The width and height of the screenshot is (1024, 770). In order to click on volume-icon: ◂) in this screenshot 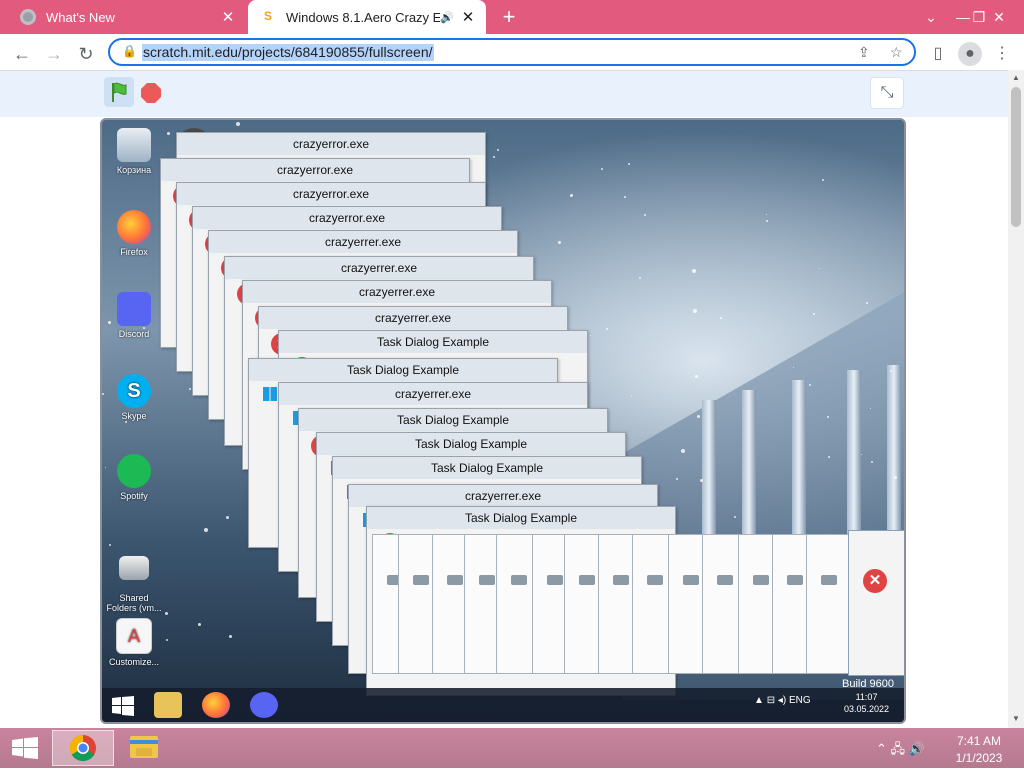, I will do `click(782, 700)`.